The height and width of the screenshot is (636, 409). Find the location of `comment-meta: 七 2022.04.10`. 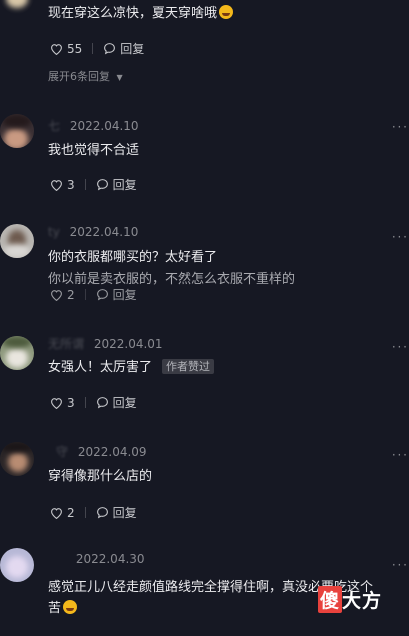

comment-meta: 七 2022.04.10 is located at coordinates (93, 125).